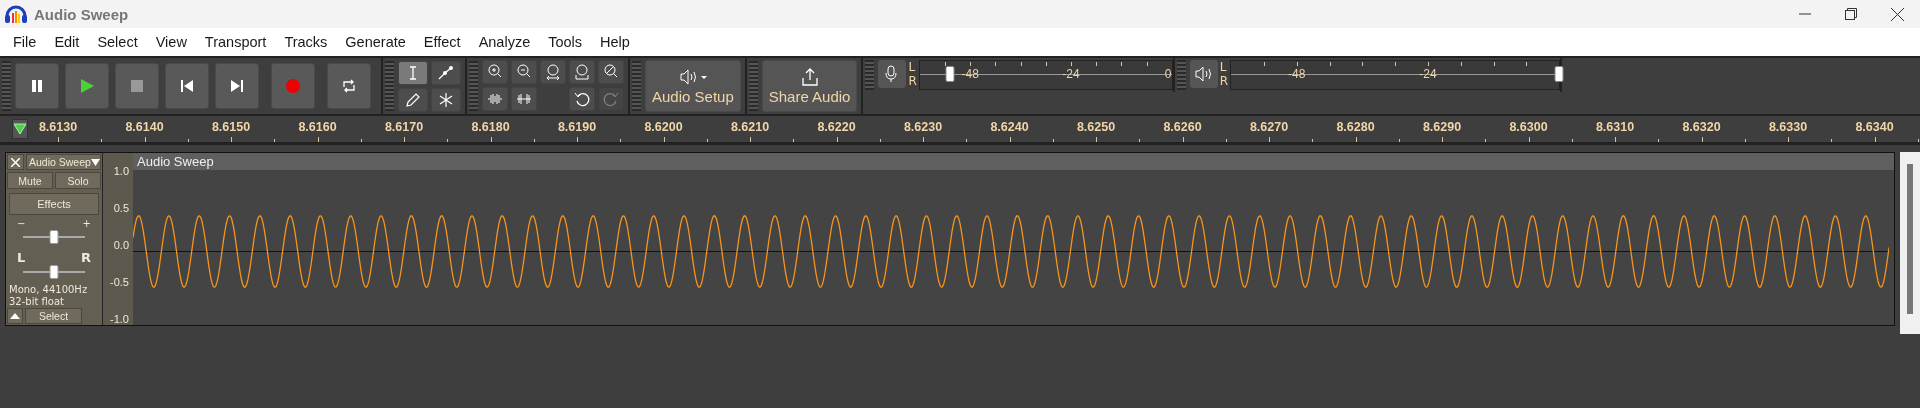 The height and width of the screenshot is (408, 1920). Describe the element at coordinates (119, 282) in the screenshot. I see `scale-label: -0.5` at that location.